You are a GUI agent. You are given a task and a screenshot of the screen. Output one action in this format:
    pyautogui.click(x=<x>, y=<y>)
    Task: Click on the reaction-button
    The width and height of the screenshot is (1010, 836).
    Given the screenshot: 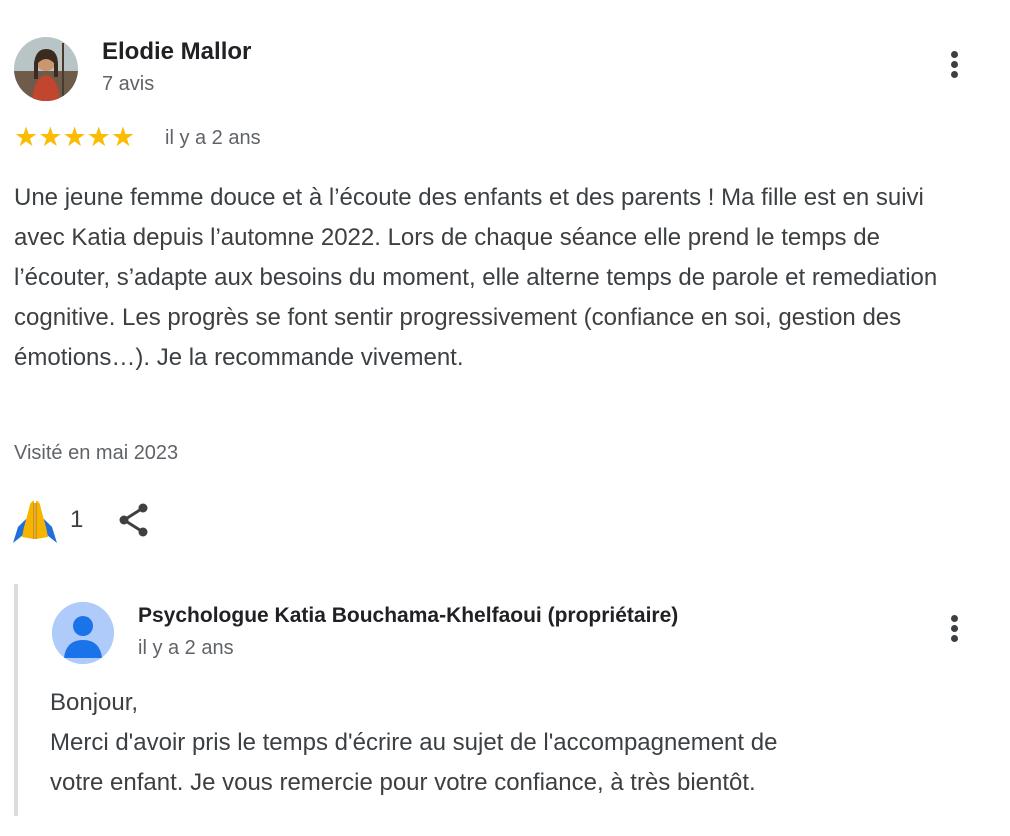 What is the action you would take?
    pyautogui.click(x=35, y=521)
    